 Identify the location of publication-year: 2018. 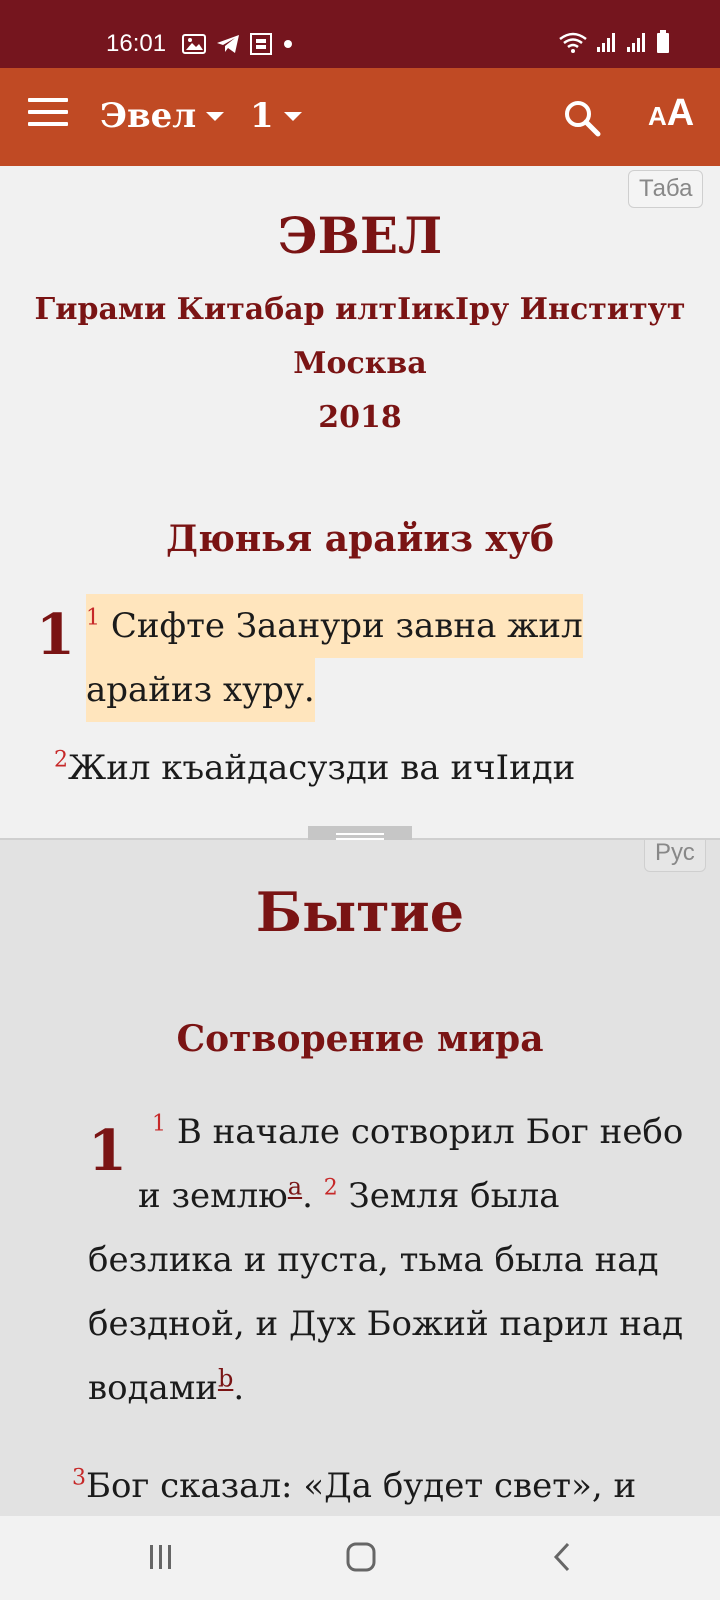
(360, 417).